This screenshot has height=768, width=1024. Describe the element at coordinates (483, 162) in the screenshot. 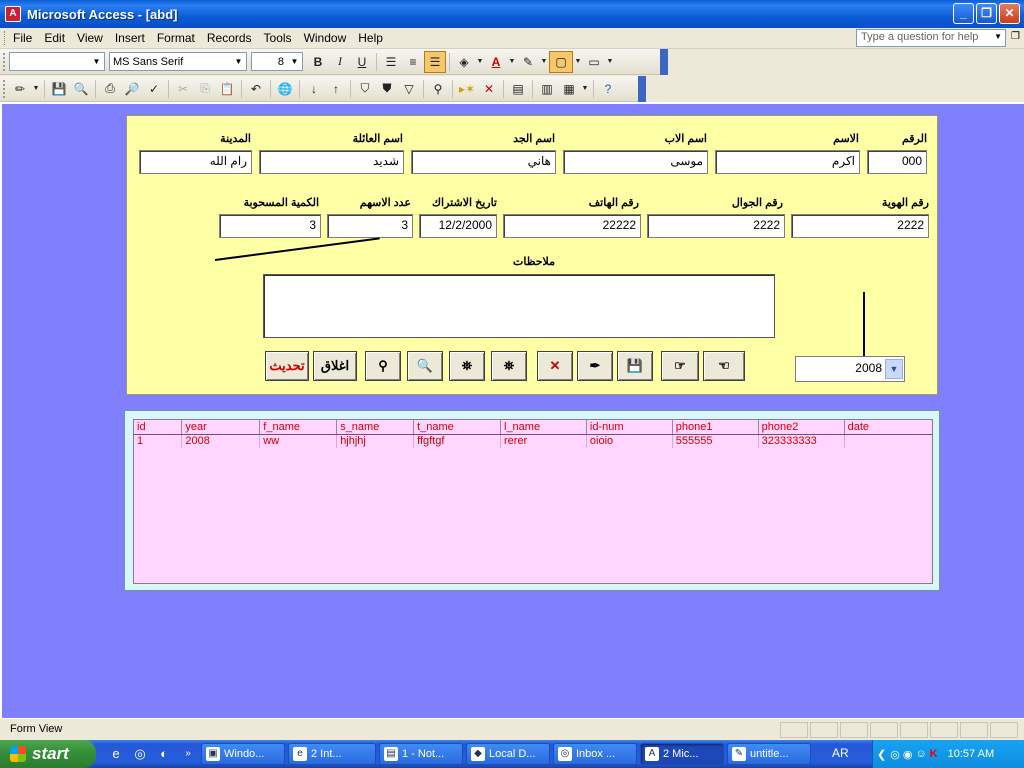

I see `grandfather-name-field: هاني` at that location.